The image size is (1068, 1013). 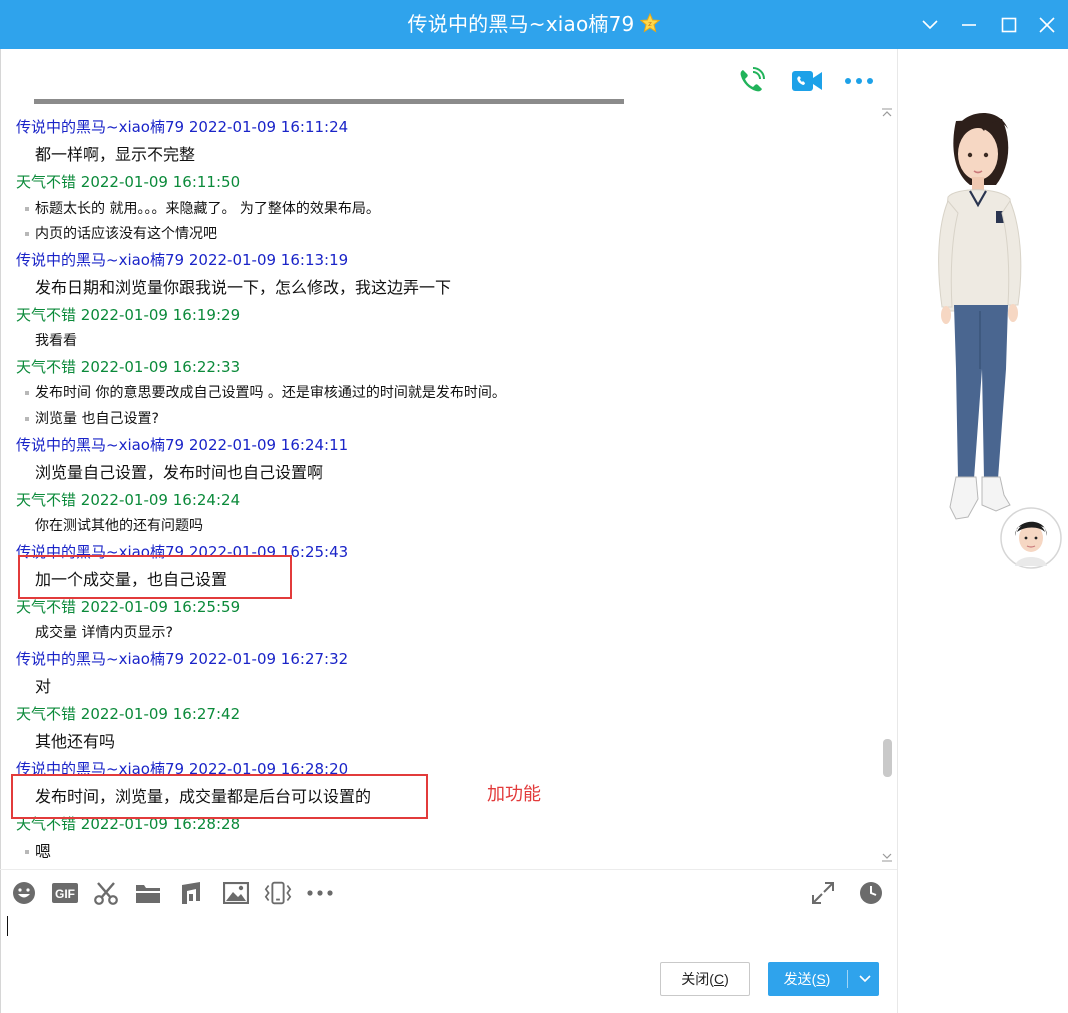 I want to click on music-icon, so click(x=191, y=893).